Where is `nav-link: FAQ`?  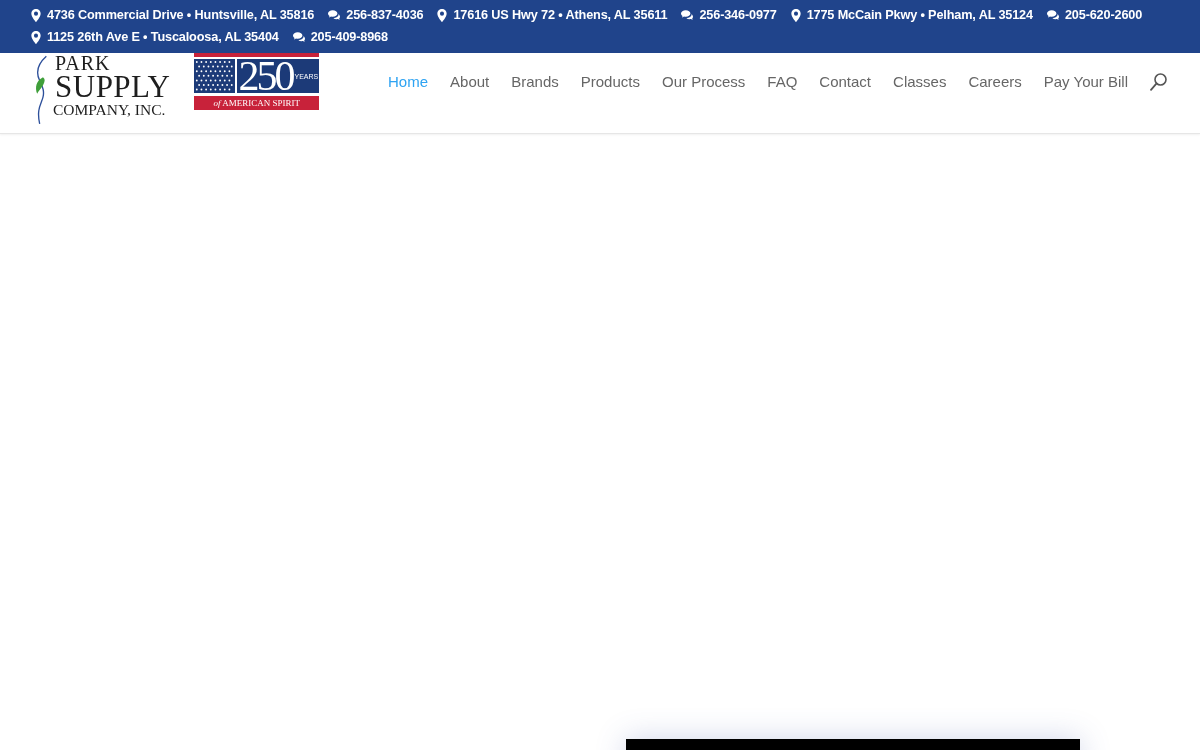
nav-link: FAQ is located at coordinates (782, 81).